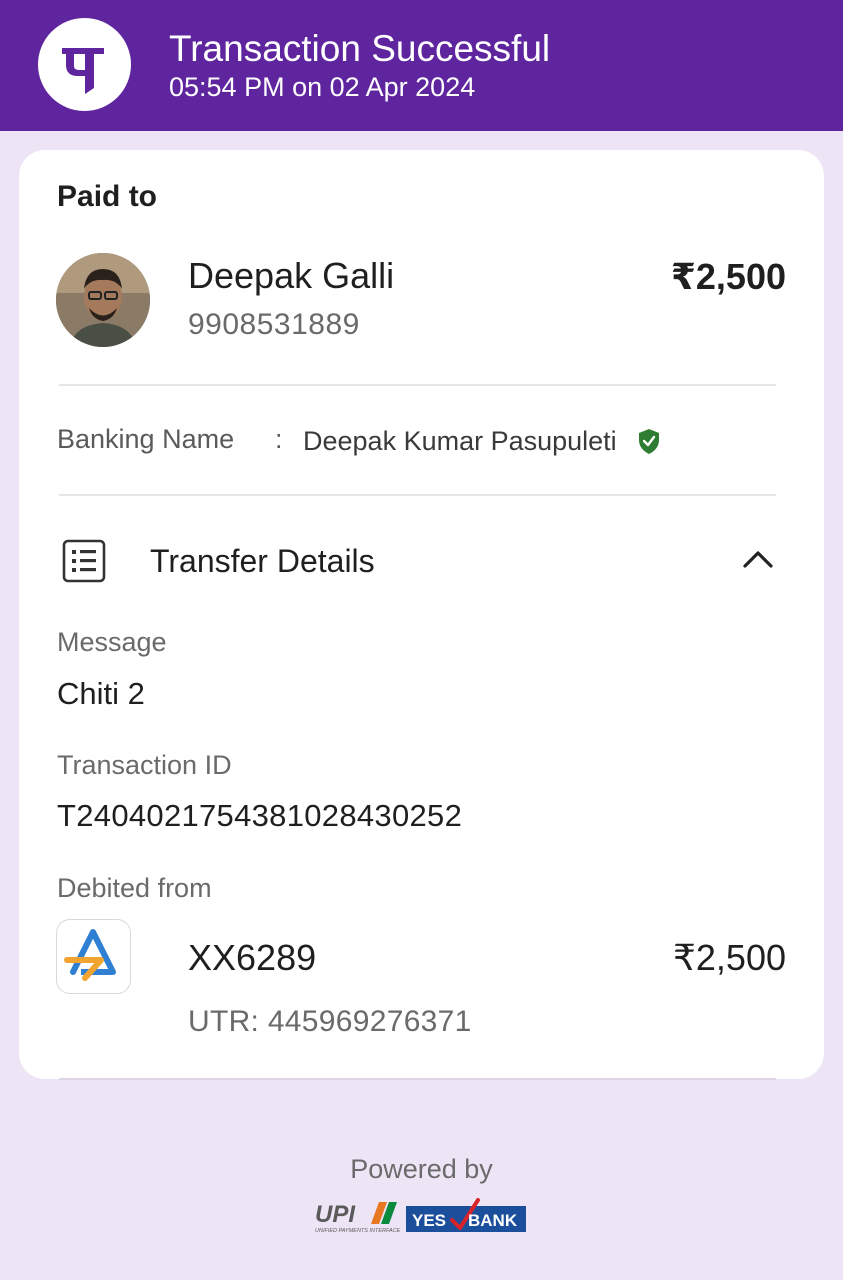 The width and height of the screenshot is (843, 1280). I want to click on message-value: Chiti 2, so click(101, 693).